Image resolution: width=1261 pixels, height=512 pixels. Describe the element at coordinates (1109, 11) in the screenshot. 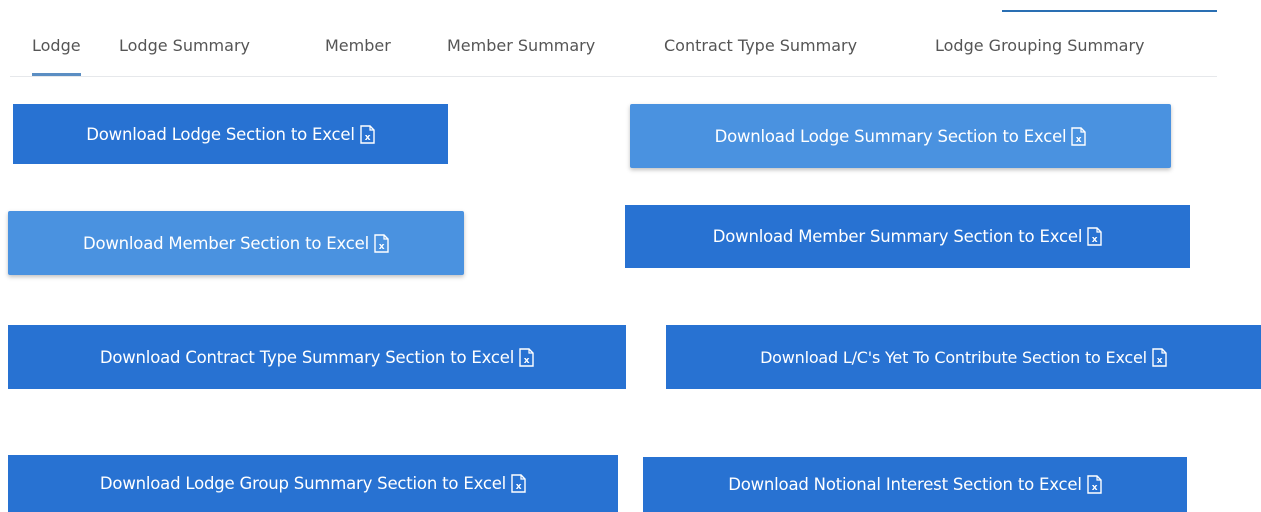

I see `top-accent-bar` at that location.